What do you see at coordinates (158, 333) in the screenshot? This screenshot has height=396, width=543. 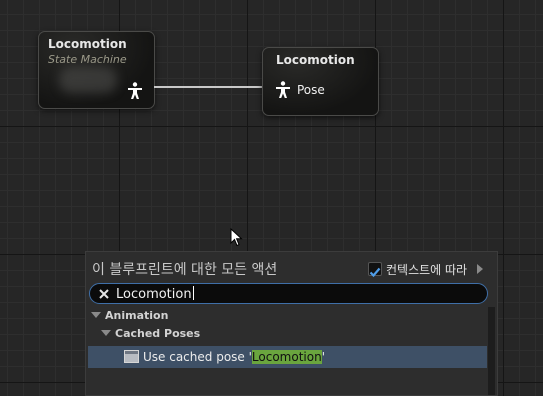 I see `subcategory-label: Cached Poses` at bounding box center [158, 333].